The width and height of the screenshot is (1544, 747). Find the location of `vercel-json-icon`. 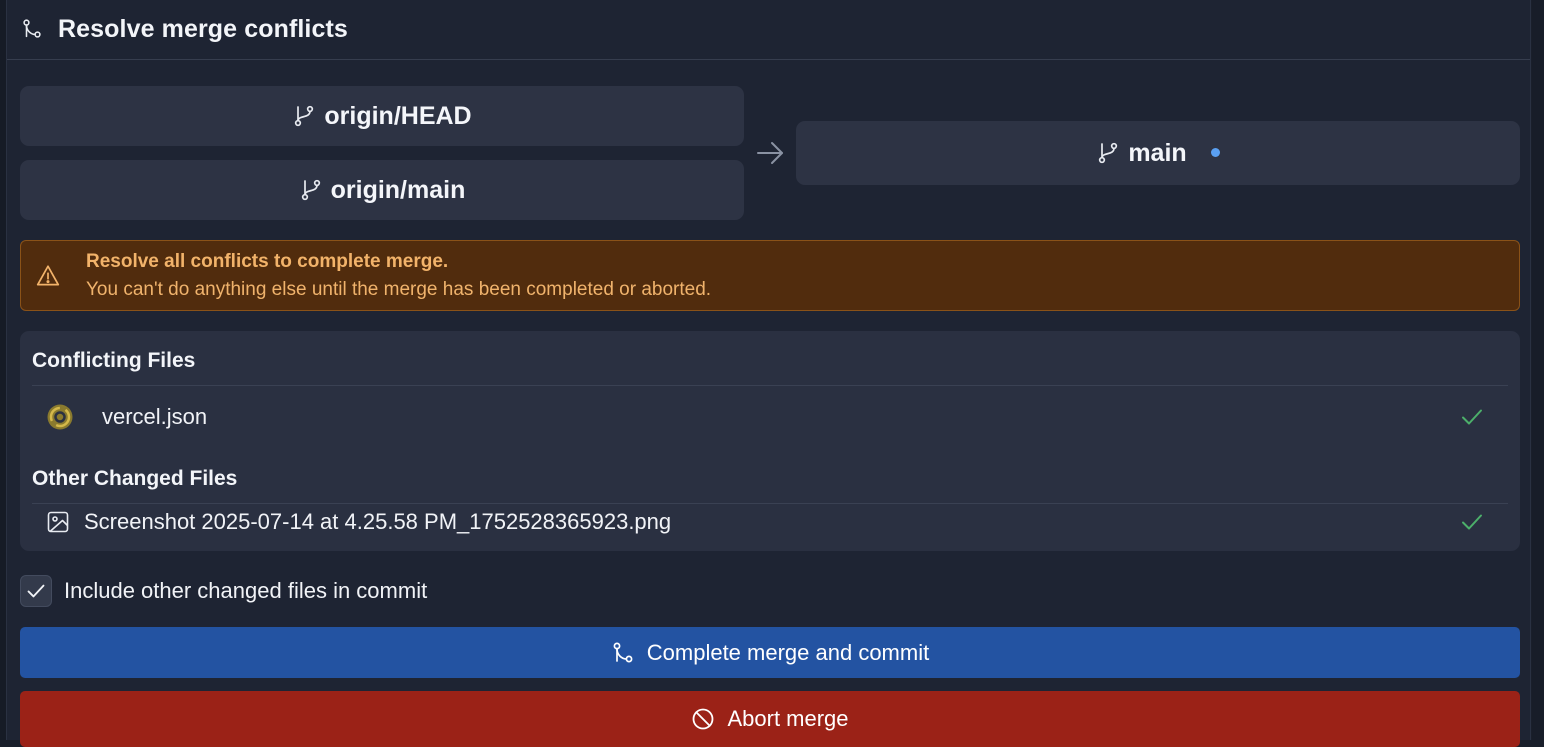

vercel-json-icon is located at coordinates (60, 417).